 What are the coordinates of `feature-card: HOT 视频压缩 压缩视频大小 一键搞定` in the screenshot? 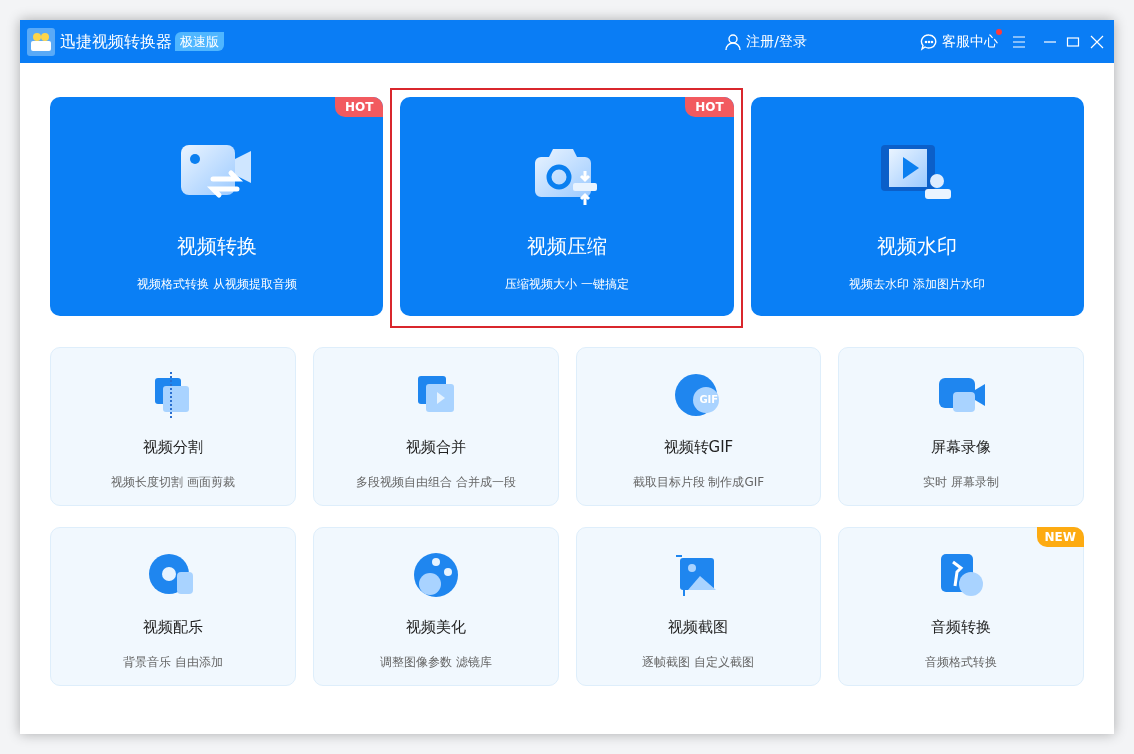 It's located at (567, 206).